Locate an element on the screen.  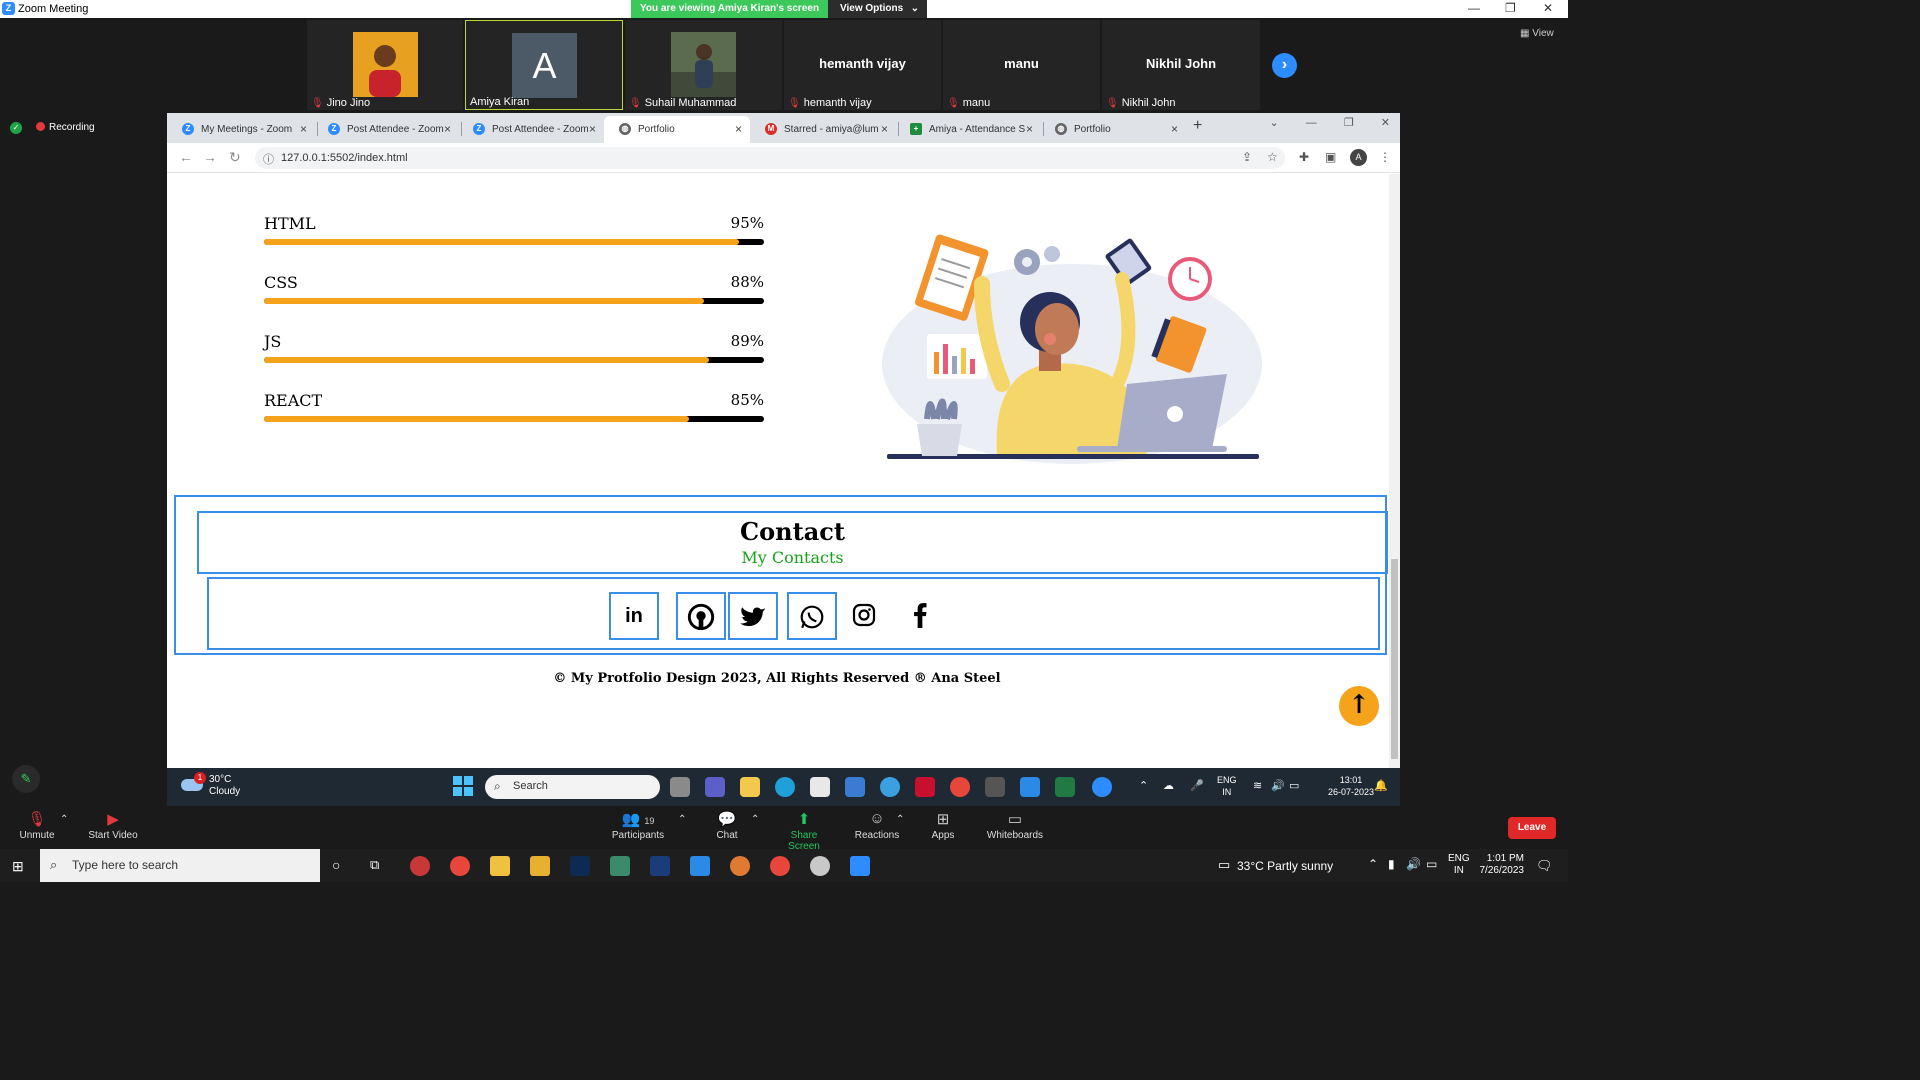
chat-button: 💬 Chat is located at coordinates (727, 825).